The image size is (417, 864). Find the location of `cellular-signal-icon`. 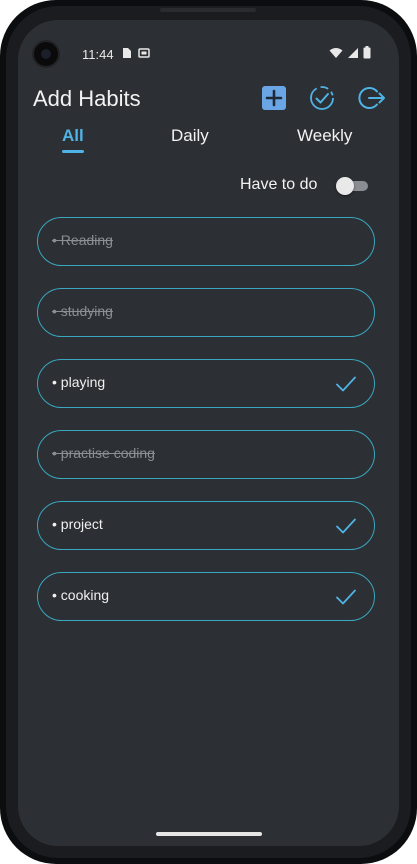

cellular-signal-icon is located at coordinates (353, 52).